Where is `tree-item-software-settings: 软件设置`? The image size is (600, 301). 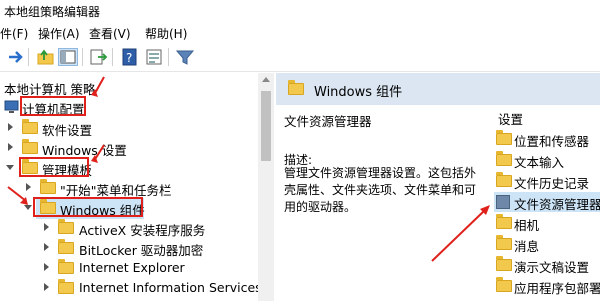 tree-item-software-settings: 软件设置 is located at coordinates (129, 128).